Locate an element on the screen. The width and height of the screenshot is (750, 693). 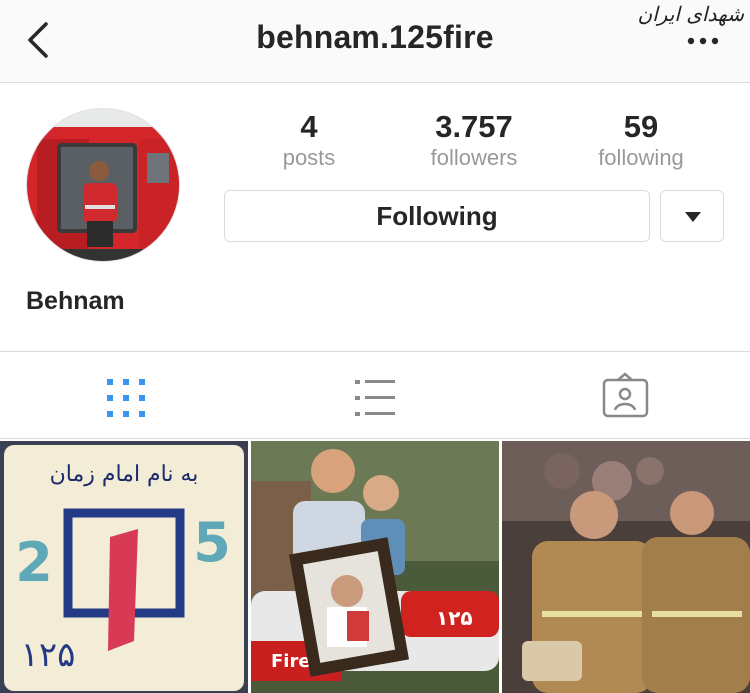
tab-list is located at coordinates (375, 398).